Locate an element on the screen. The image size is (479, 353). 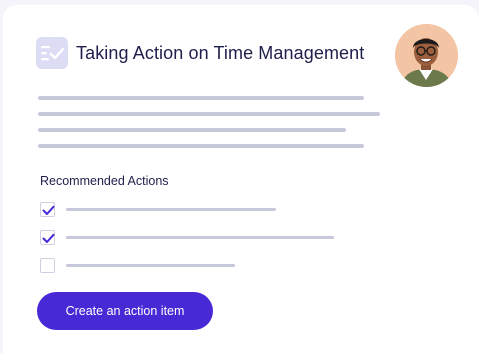
section-heading: Recommended Actions is located at coordinates (104, 181).